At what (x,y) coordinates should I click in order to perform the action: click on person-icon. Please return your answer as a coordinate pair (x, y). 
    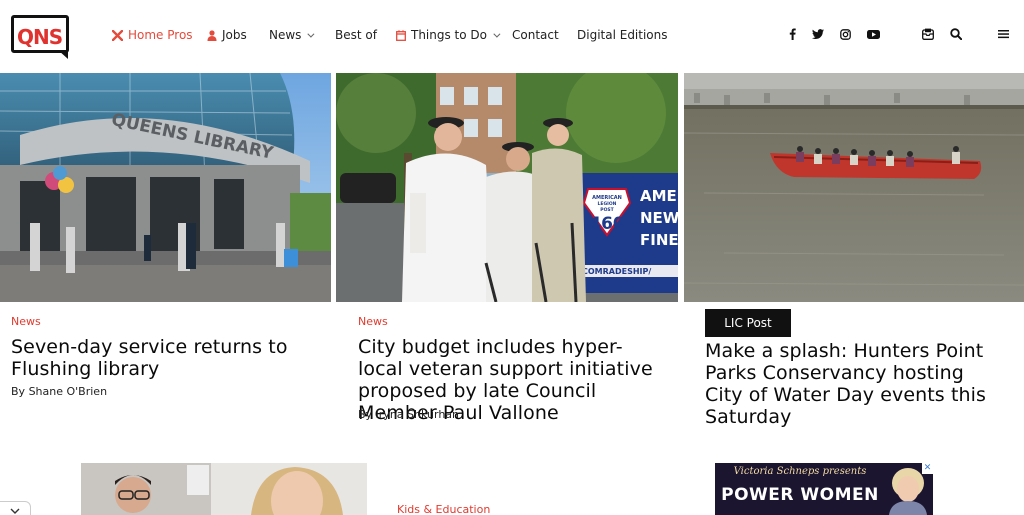
    Looking at the image, I should click on (212, 35).